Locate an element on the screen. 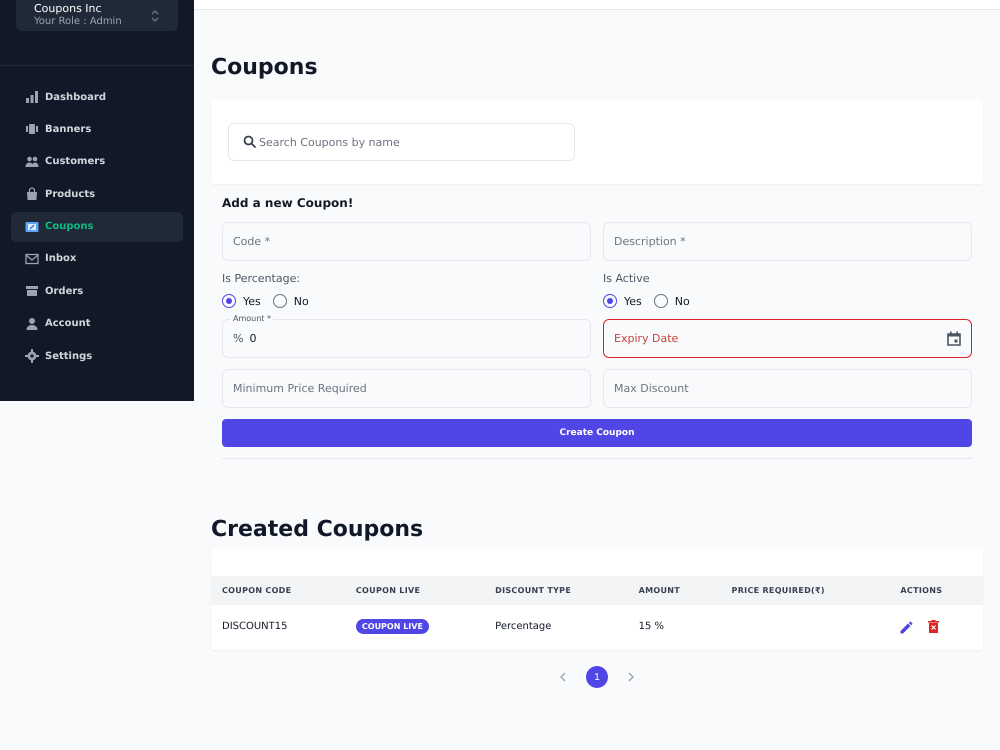 The height and width of the screenshot is (750, 1000). people-icon is located at coordinates (32, 161).